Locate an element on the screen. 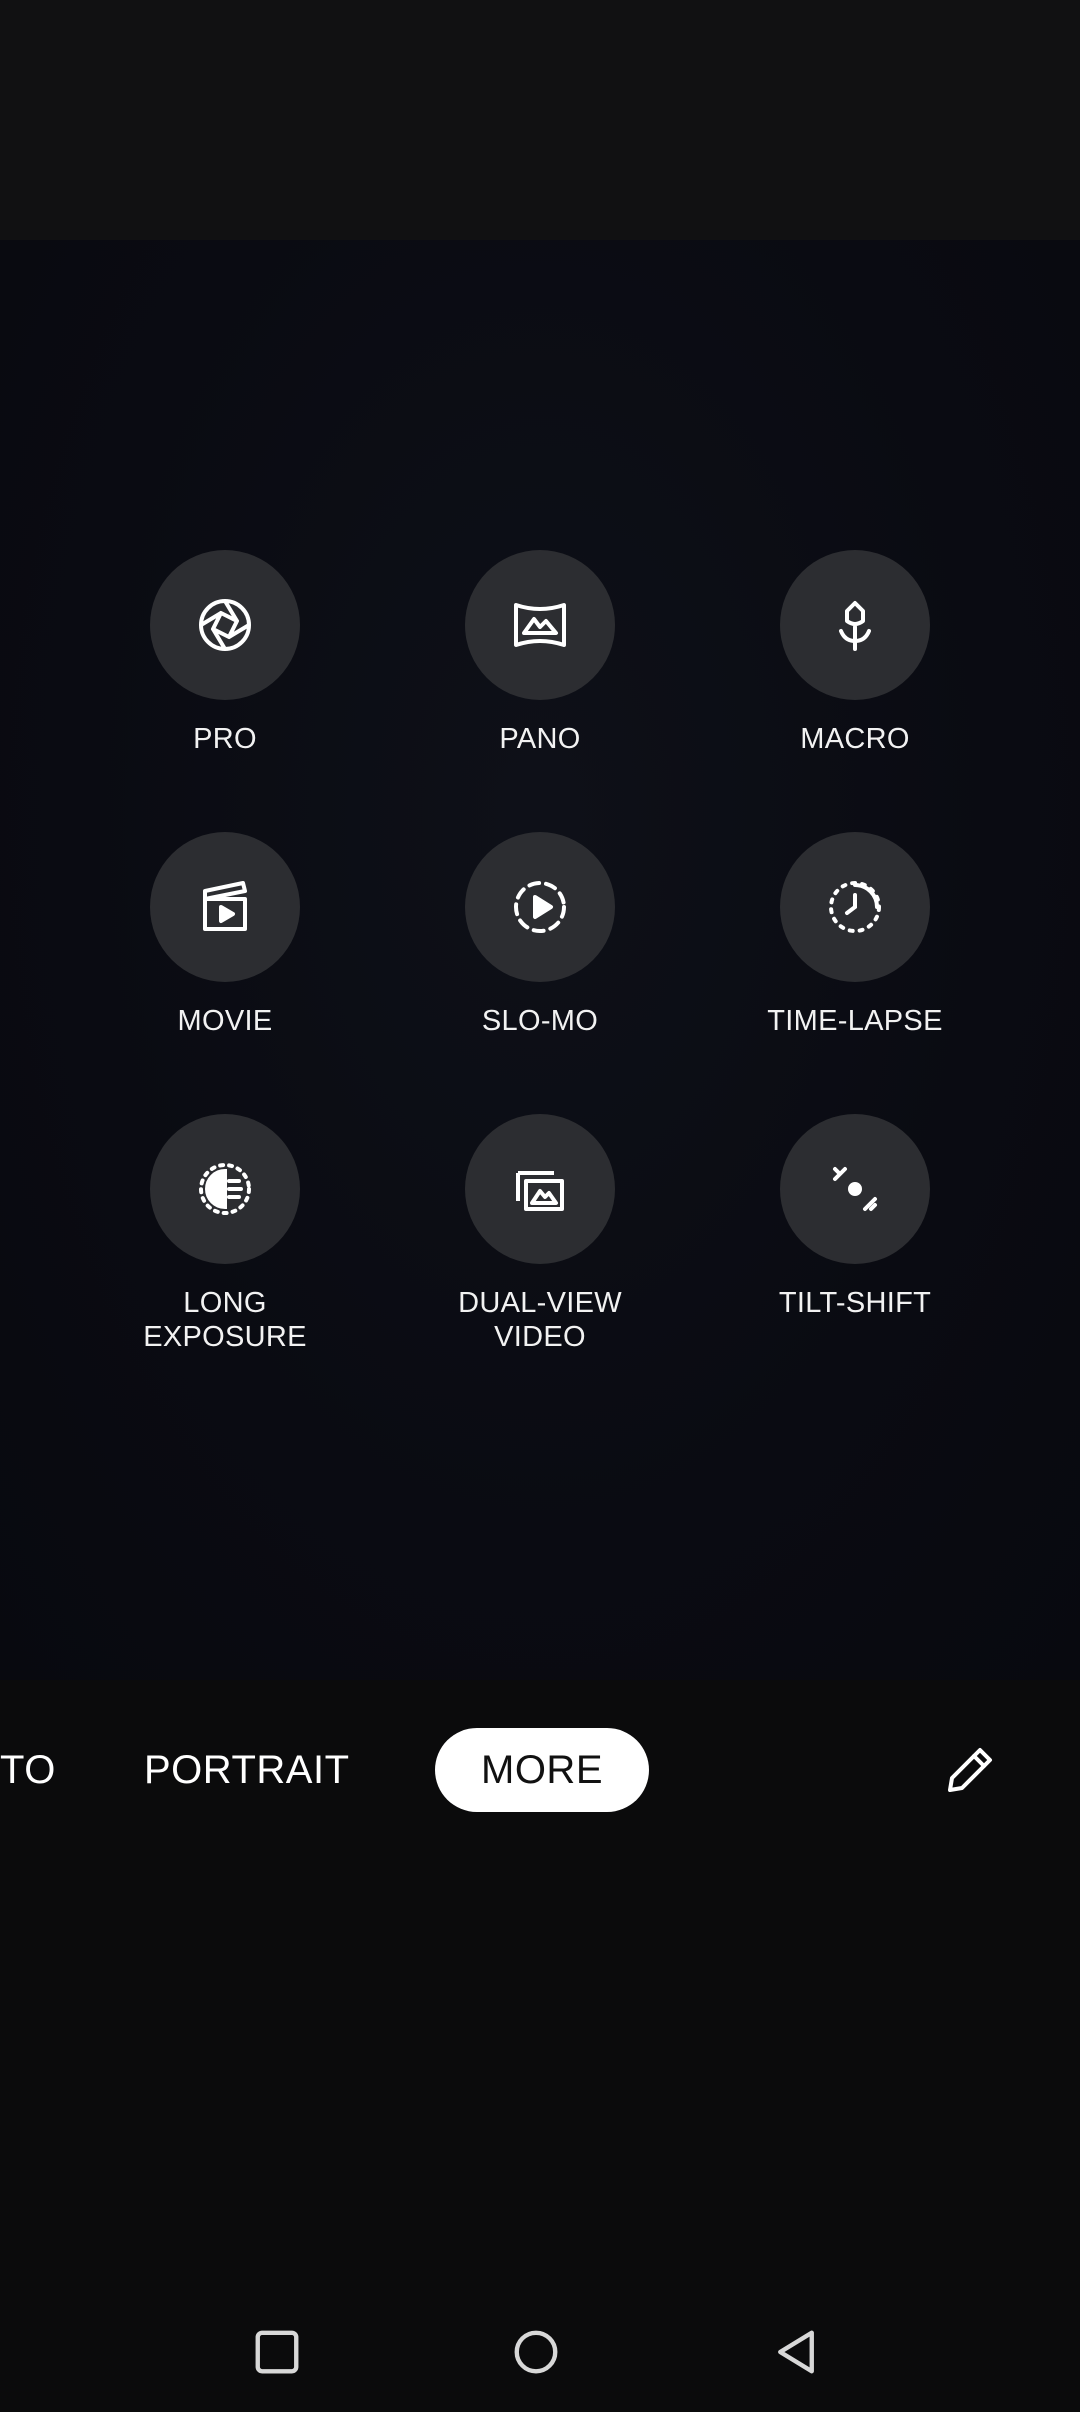 The height and width of the screenshot is (2412, 1080). mode-tab-more: MORE is located at coordinates (542, 1770).